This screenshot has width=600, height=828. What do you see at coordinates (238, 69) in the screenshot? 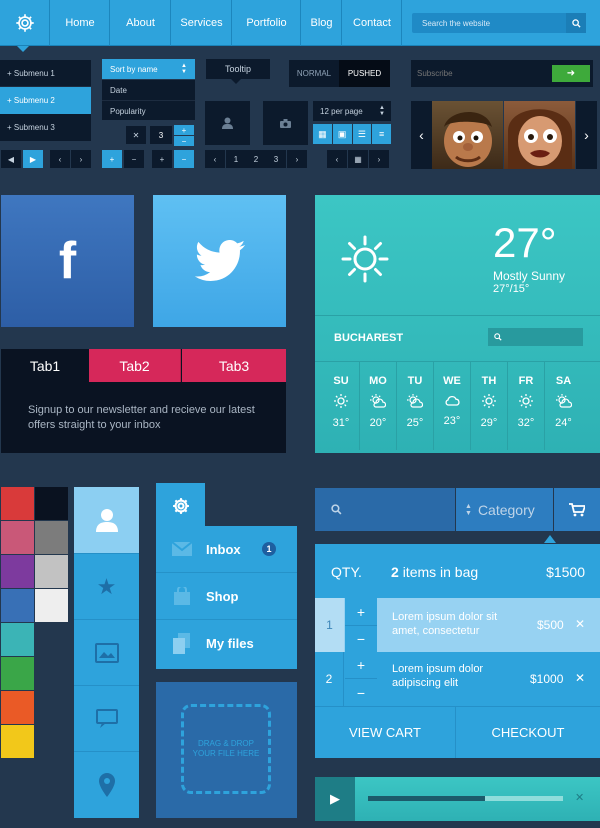
I see `tooltip: Tooltip` at bounding box center [238, 69].